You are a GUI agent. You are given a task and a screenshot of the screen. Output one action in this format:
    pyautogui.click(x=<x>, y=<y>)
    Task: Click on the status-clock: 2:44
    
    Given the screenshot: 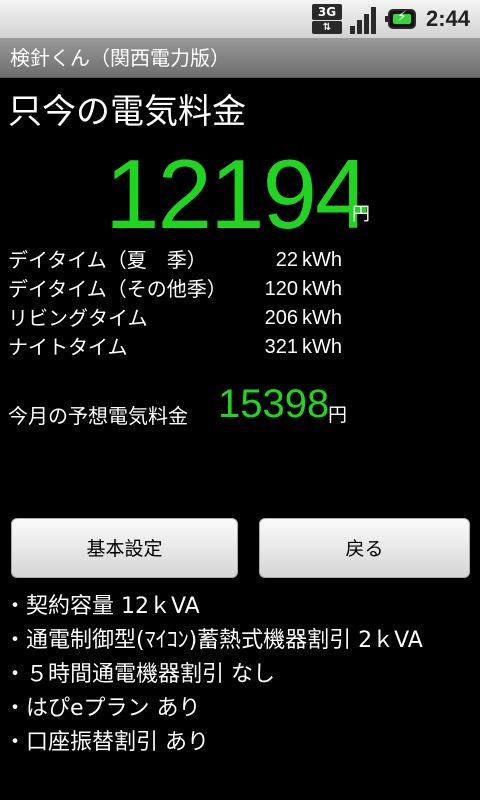 What is the action you would take?
    pyautogui.click(x=447, y=18)
    